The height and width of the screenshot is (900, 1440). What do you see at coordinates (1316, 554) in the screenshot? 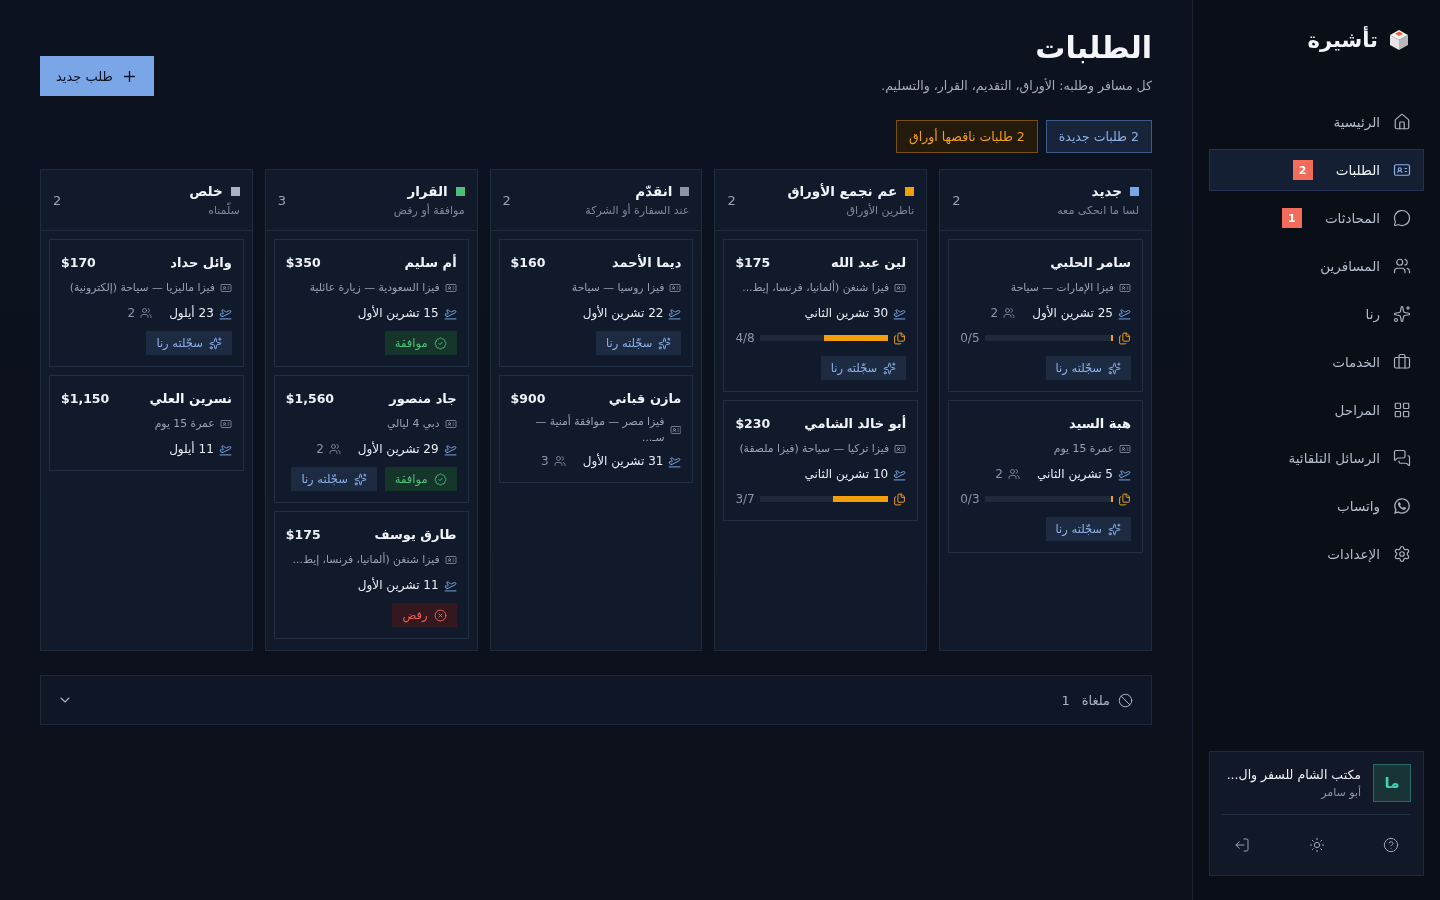
I see `sidebar-item: الإعدادات` at bounding box center [1316, 554].